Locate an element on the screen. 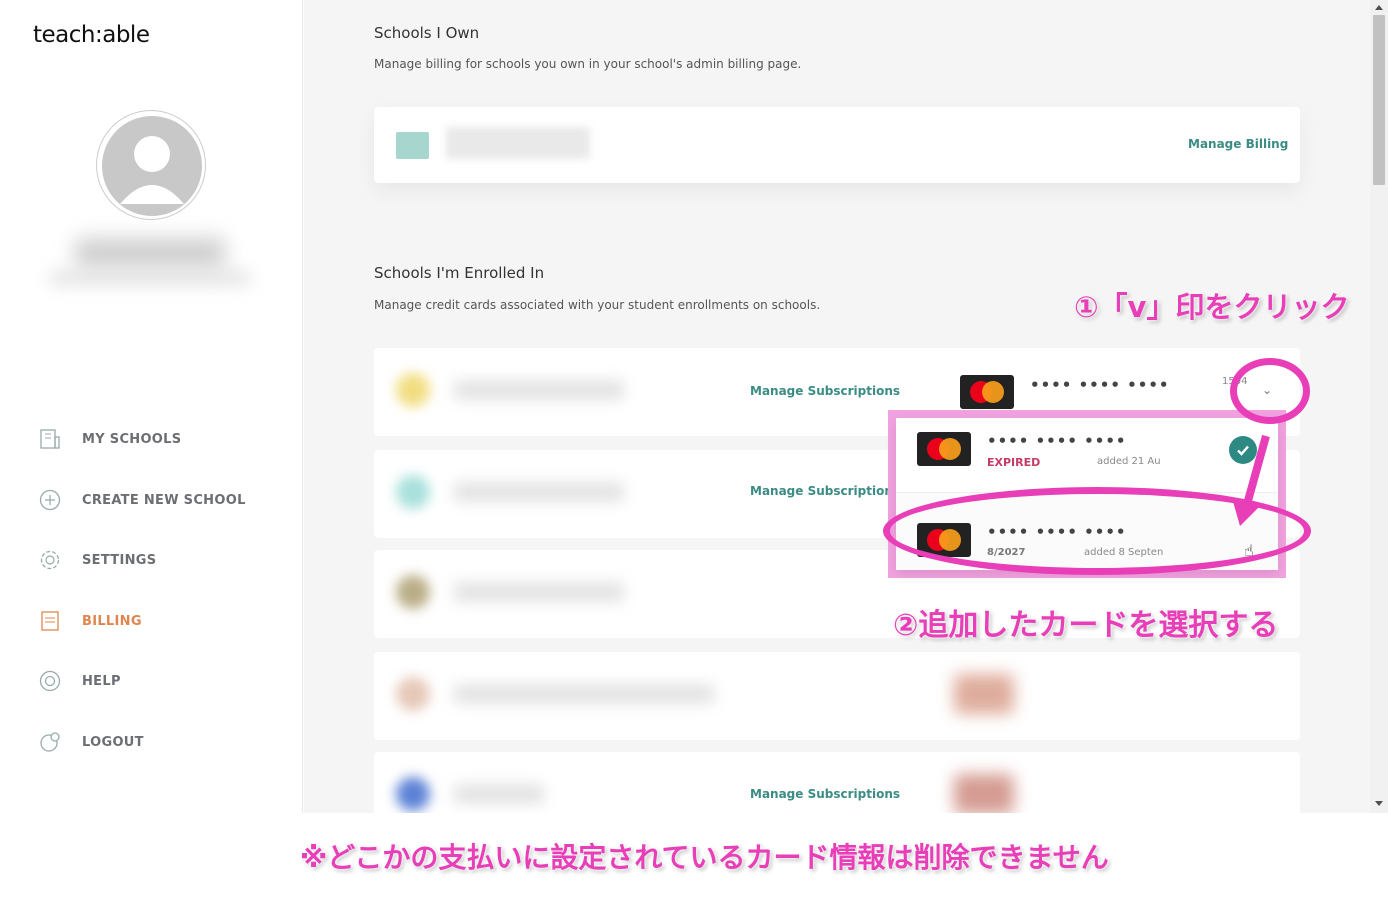 Image resolution: width=1388 pixels, height=903 pixels. lifebuoy-icon is located at coordinates (50, 681).